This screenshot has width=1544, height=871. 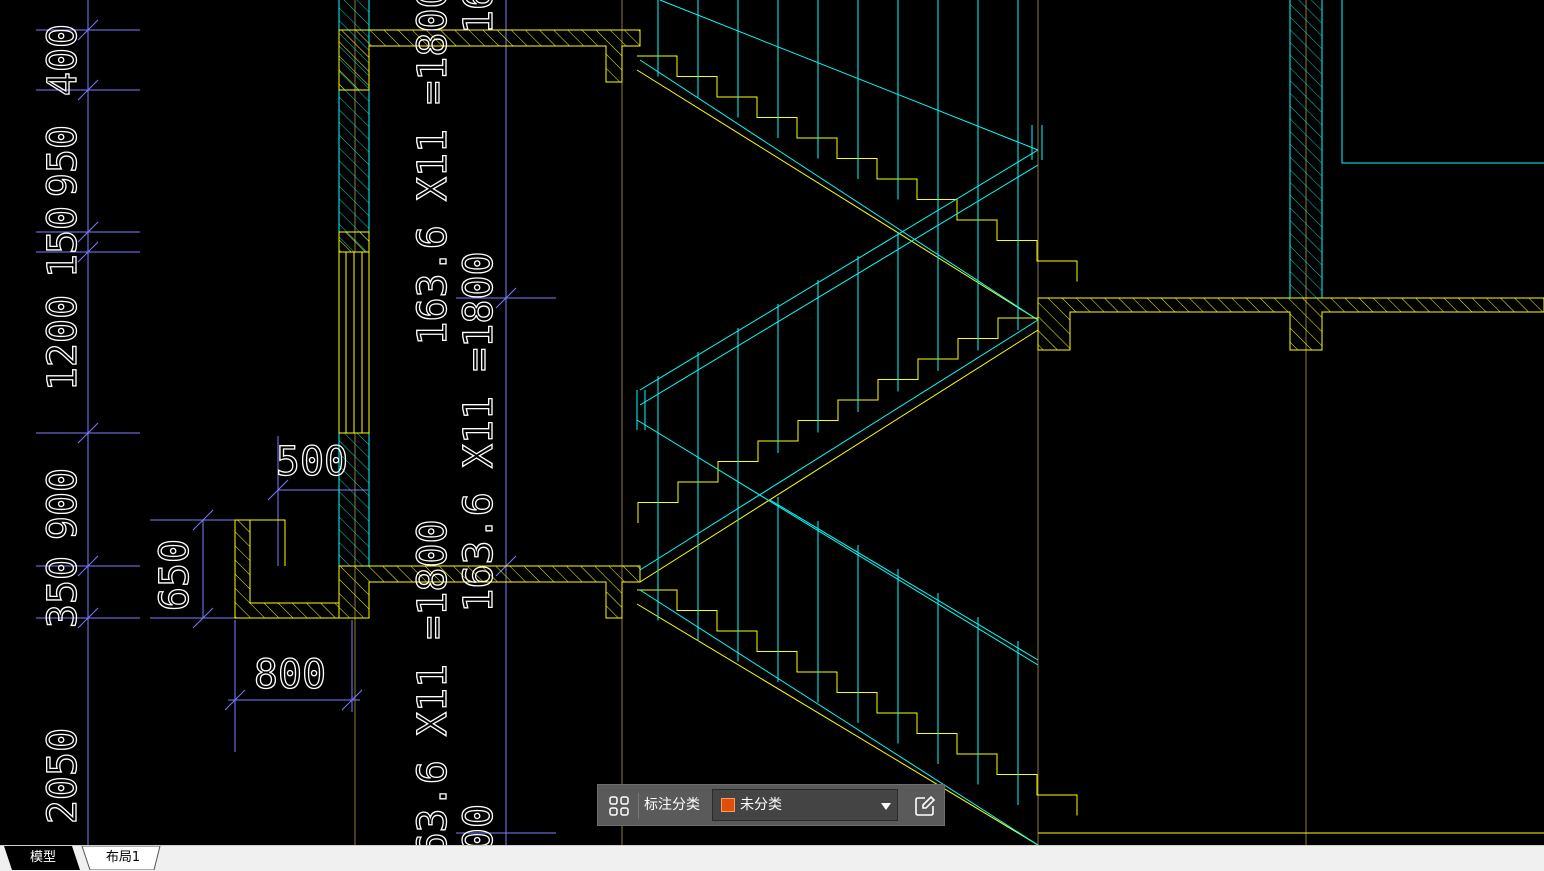 I want to click on stair-label-3: 163.6 X11 =1800, so click(x=433, y=682).